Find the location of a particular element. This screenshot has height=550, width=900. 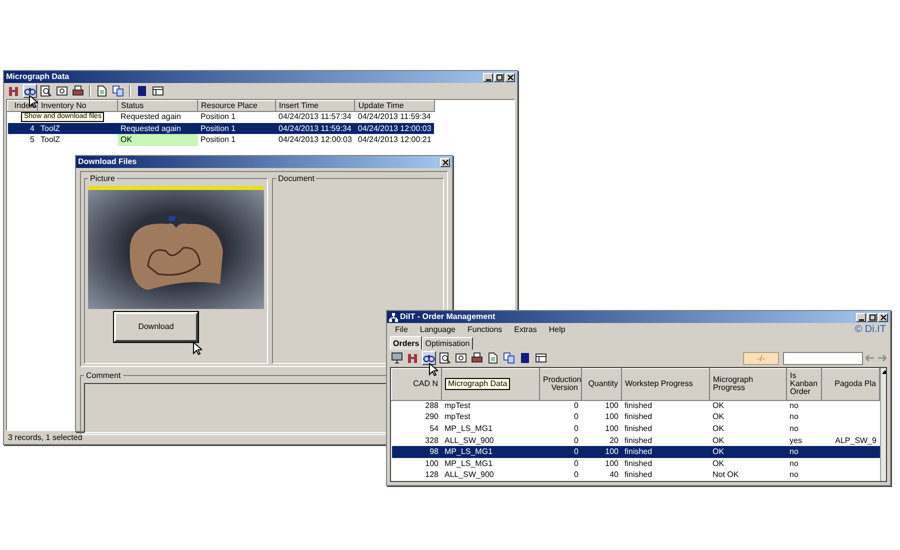

table-cell: 290 is located at coordinates (417, 418).